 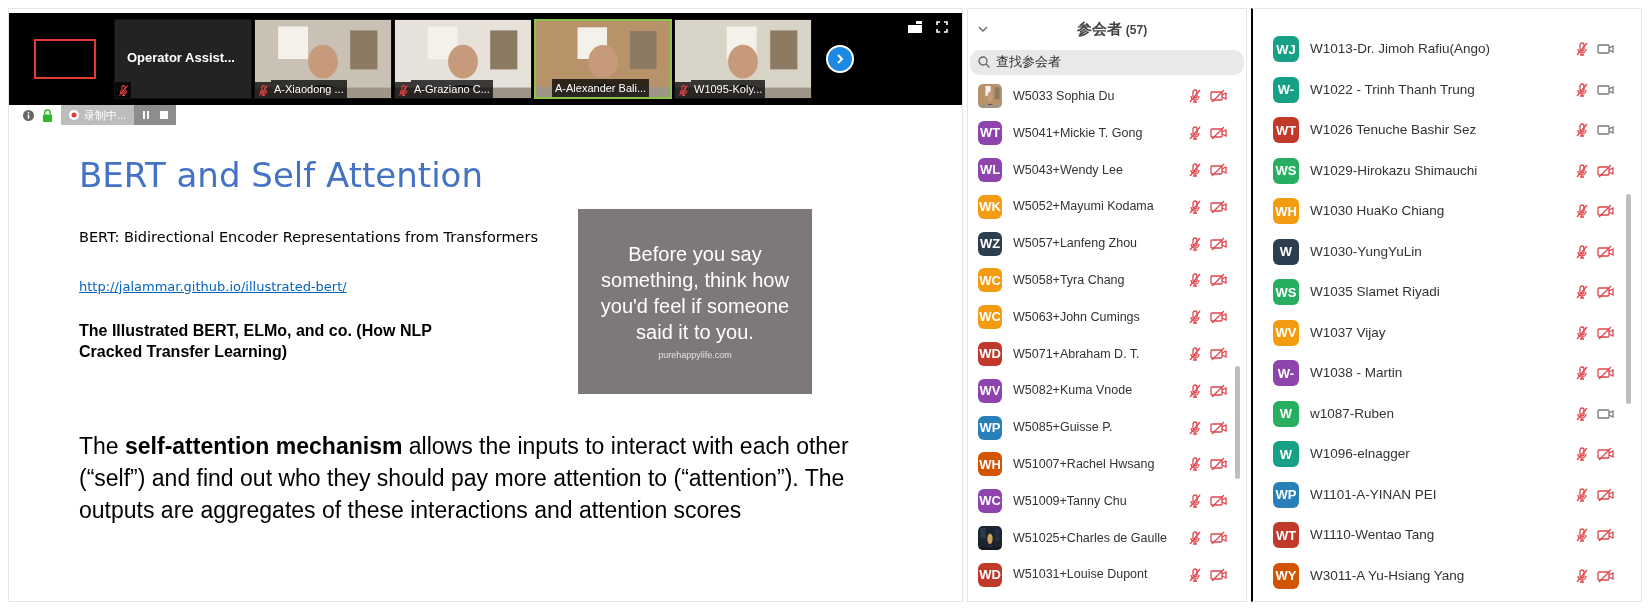 What do you see at coordinates (1401, 49) in the screenshot?
I see `participant-name: W1013-Dr. Jimoh Rafiu(Ango)` at bounding box center [1401, 49].